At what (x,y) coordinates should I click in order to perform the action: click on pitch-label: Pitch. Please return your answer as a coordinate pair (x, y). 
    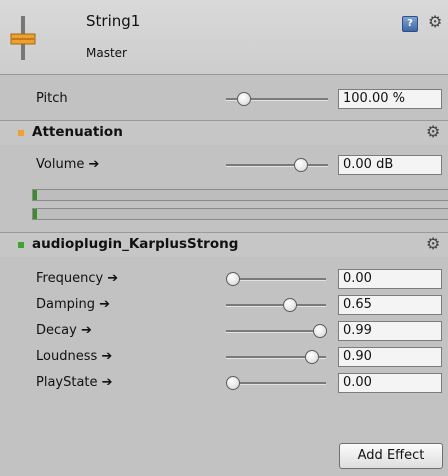
    Looking at the image, I should click on (52, 98).